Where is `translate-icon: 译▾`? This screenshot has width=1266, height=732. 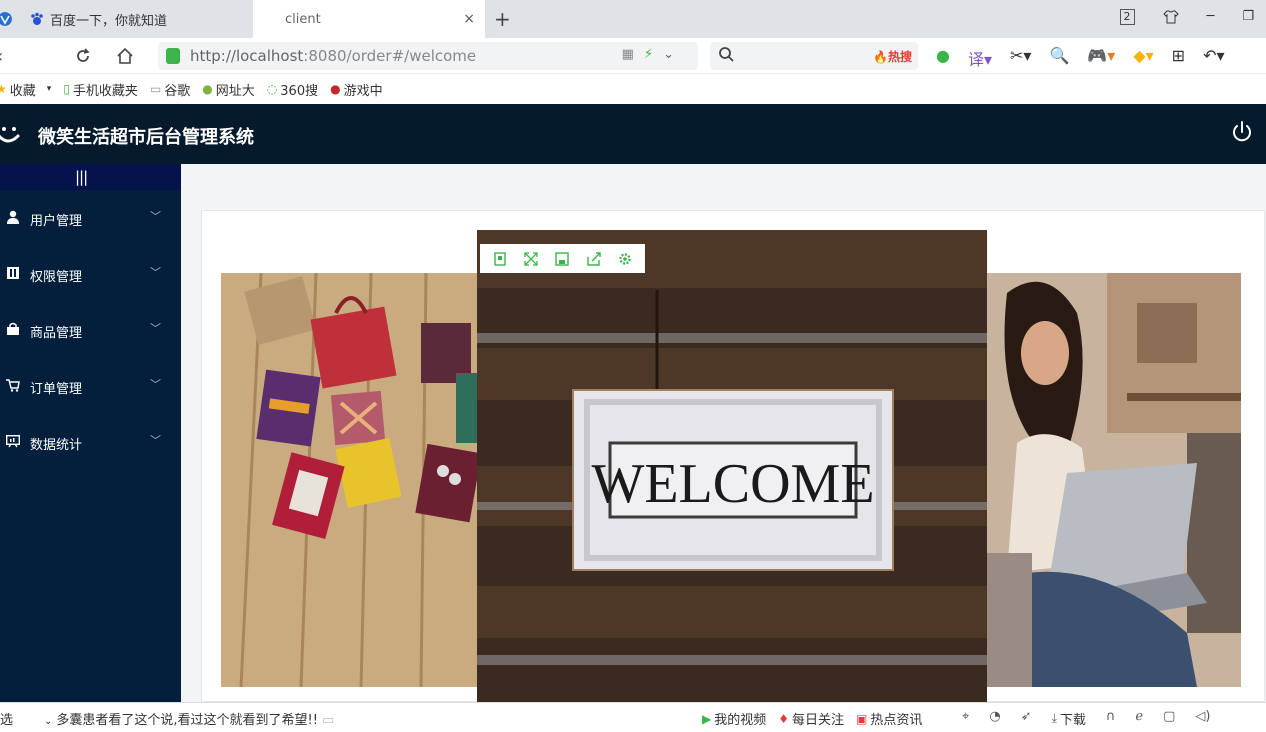 translate-icon: 译▾ is located at coordinates (980, 58).